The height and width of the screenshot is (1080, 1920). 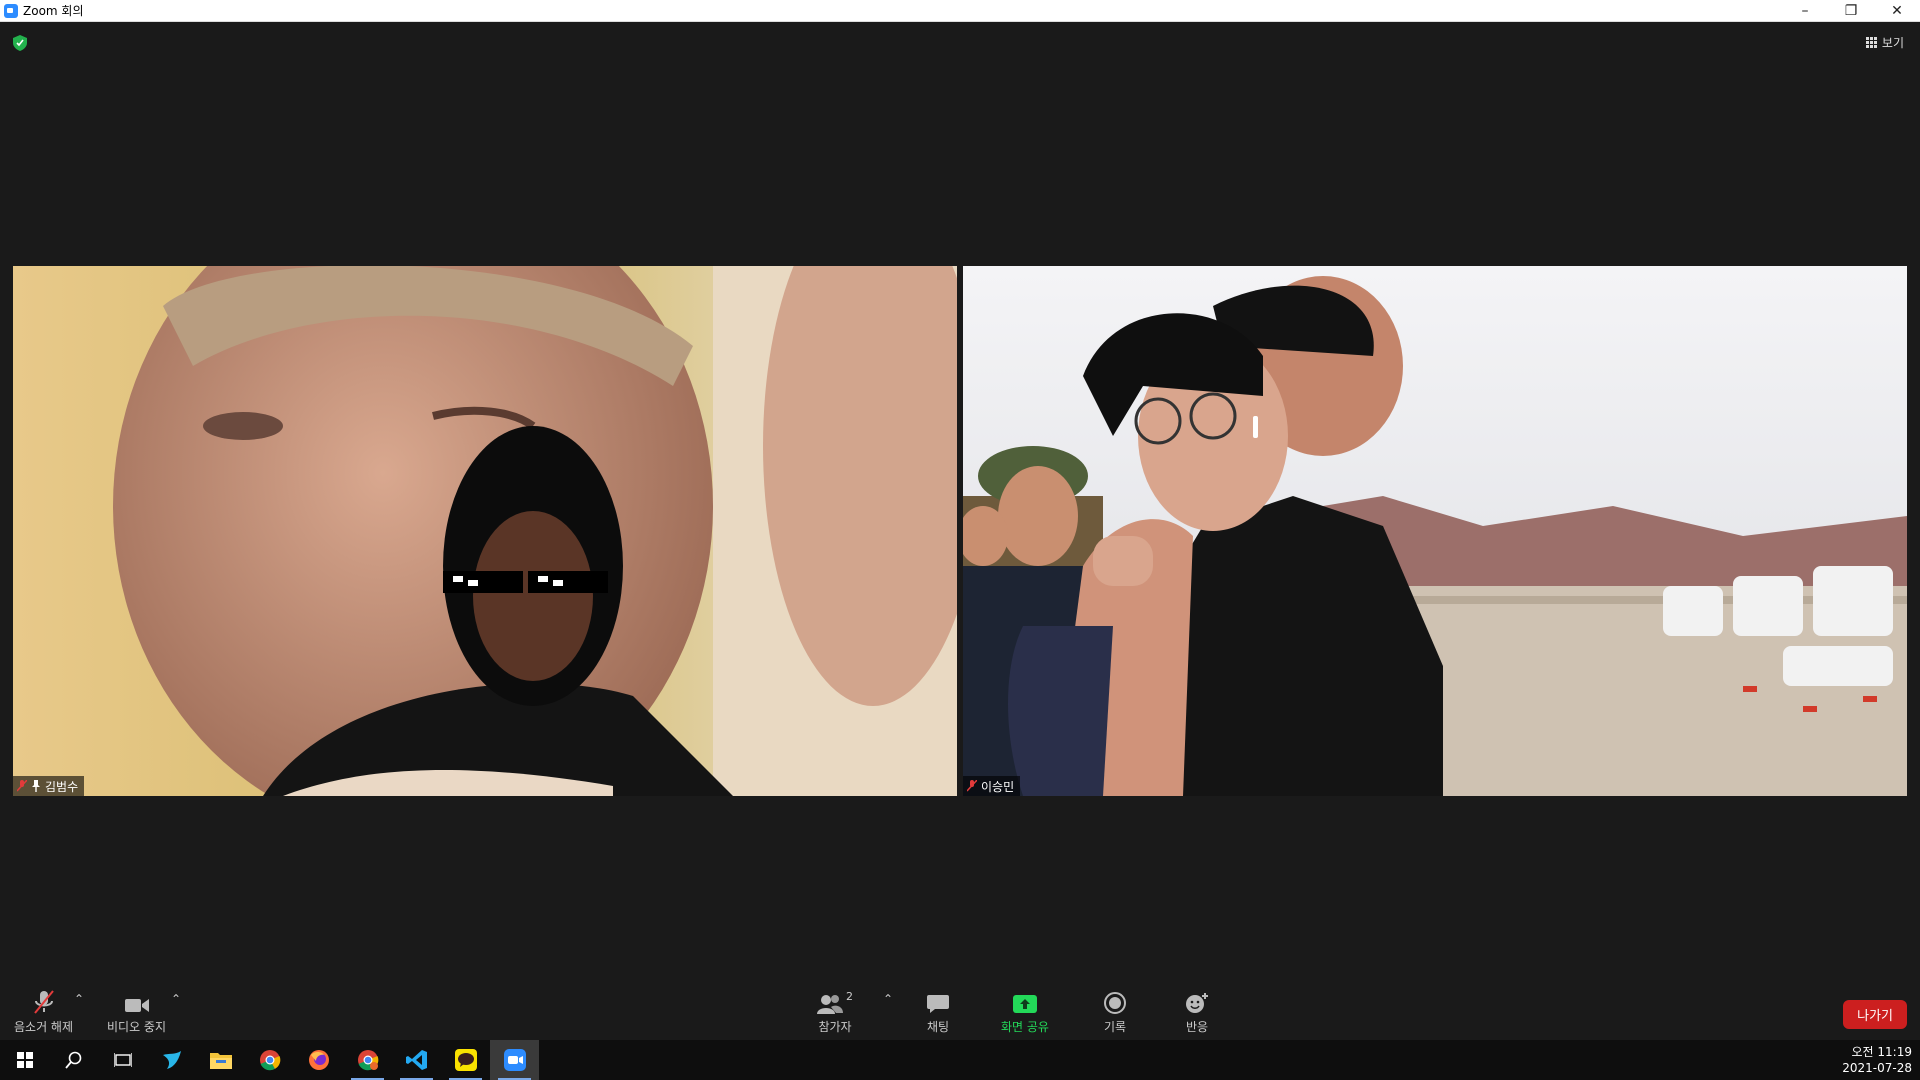 What do you see at coordinates (137, 1027) in the screenshot?
I see `stop-video-label: 비디오 중지` at bounding box center [137, 1027].